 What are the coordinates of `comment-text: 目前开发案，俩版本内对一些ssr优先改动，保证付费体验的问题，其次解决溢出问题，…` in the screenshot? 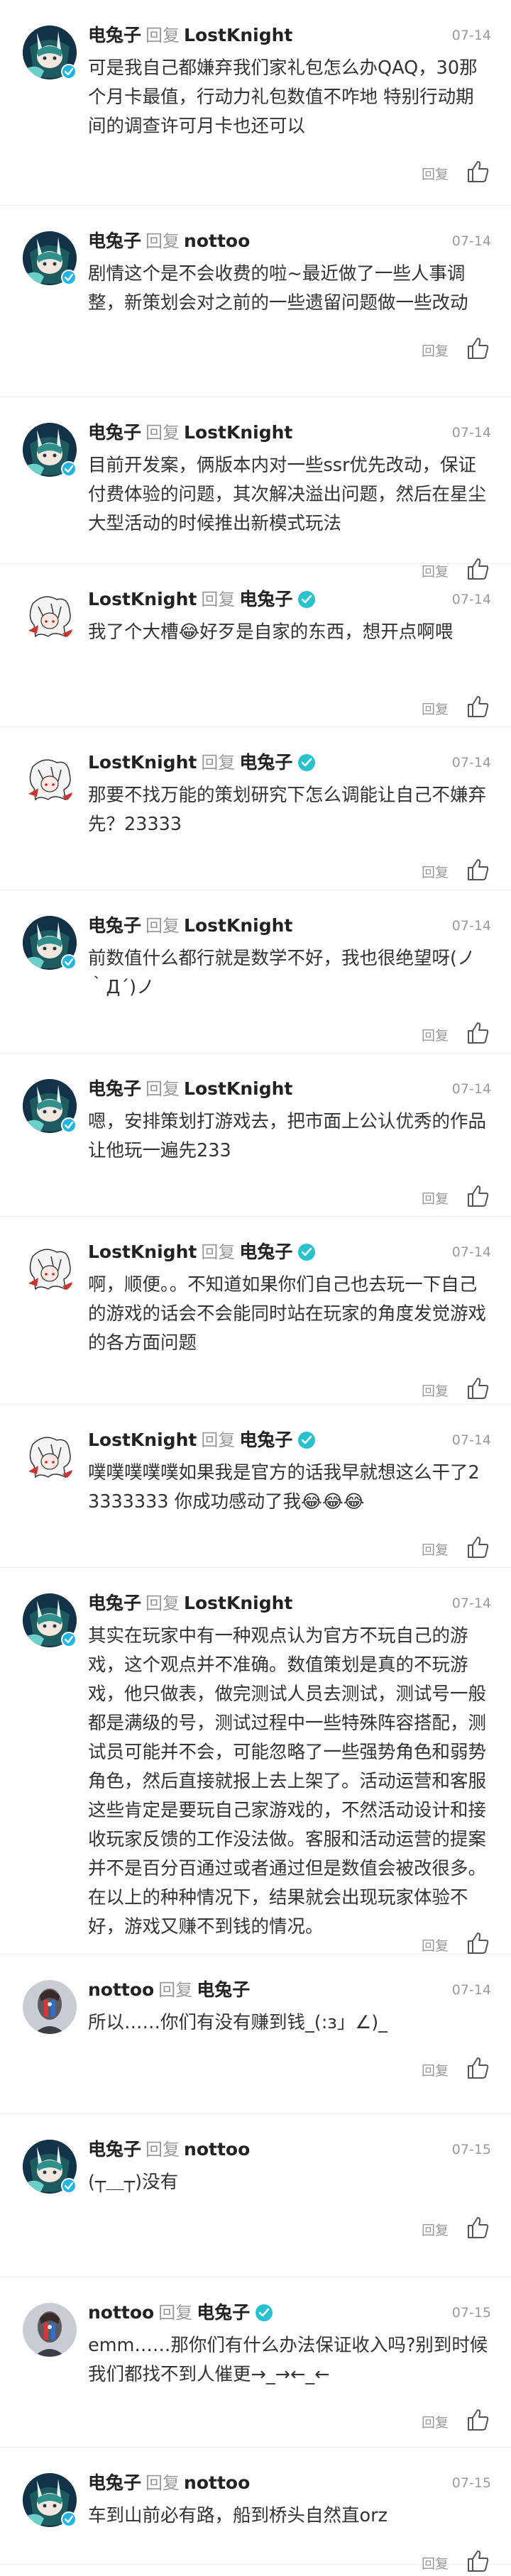 It's located at (287, 494).